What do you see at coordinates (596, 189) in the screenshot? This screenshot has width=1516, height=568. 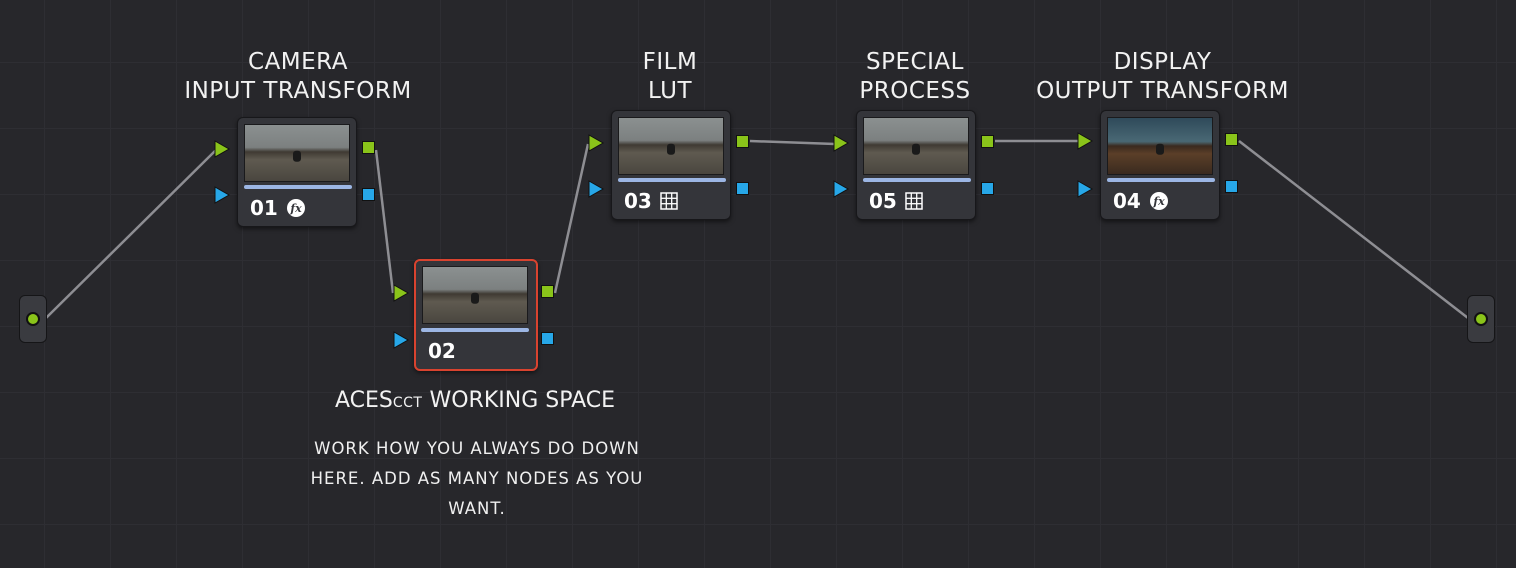 I see `node-03-key-input` at bounding box center [596, 189].